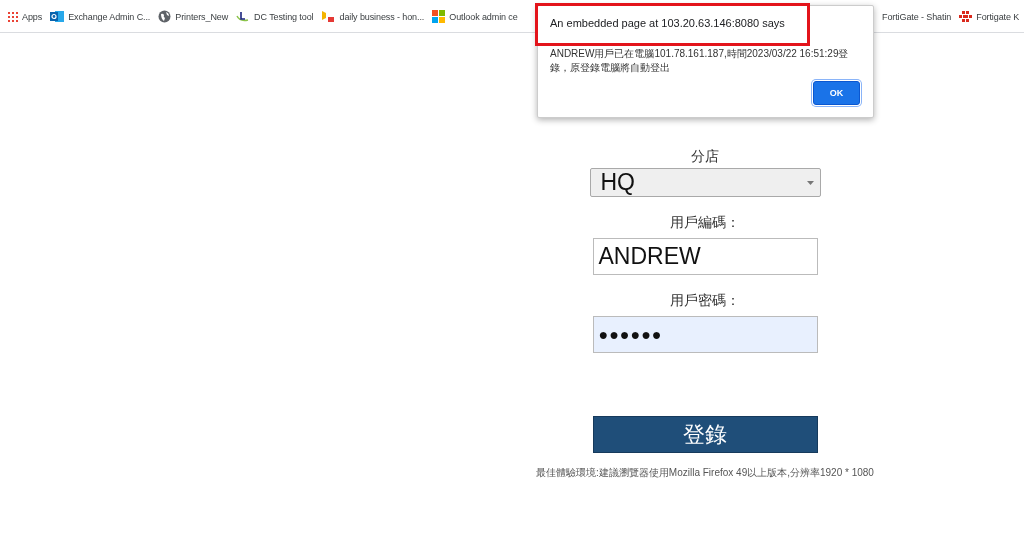  What do you see at coordinates (810, 182) in the screenshot?
I see `dropdown-caret-icon` at bounding box center [810, 182].